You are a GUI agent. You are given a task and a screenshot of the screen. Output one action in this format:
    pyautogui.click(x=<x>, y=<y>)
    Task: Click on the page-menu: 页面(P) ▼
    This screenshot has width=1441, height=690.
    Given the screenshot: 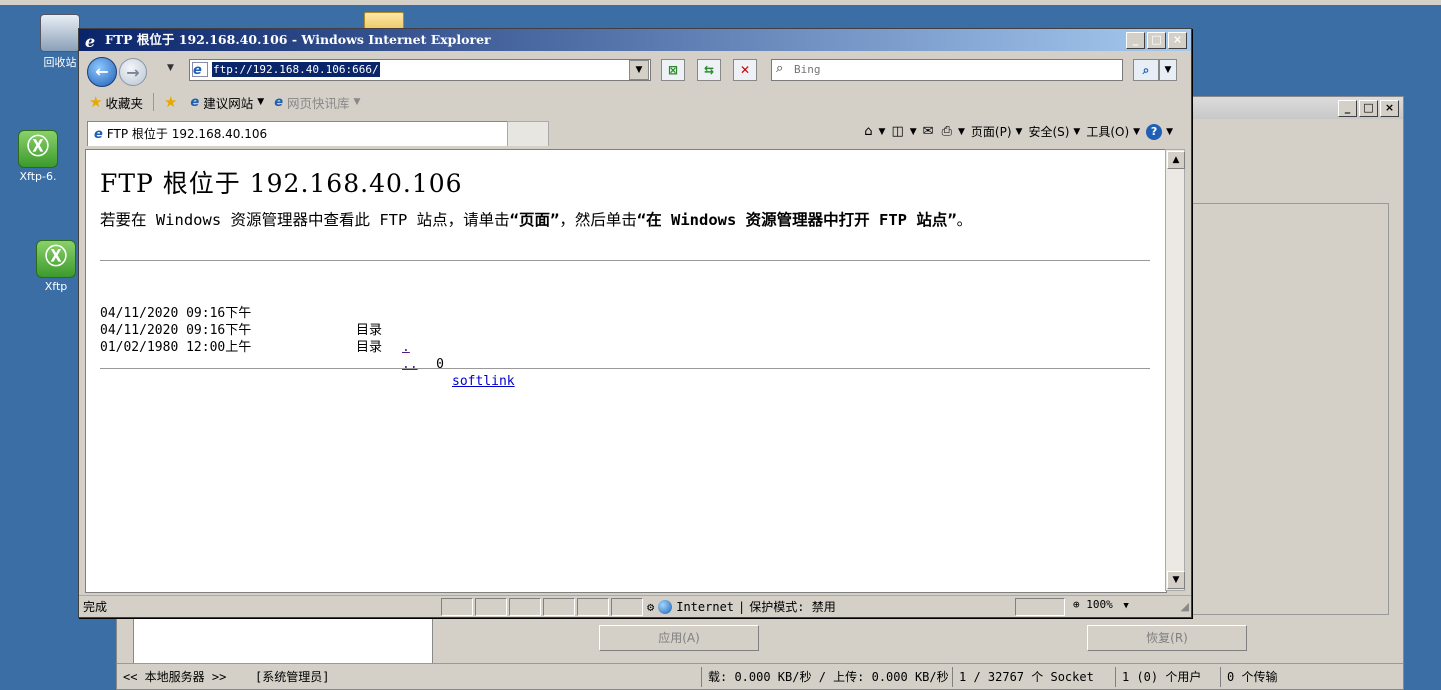 What is the action you would take?
    pyautogui.click(x=997, y=131)
    